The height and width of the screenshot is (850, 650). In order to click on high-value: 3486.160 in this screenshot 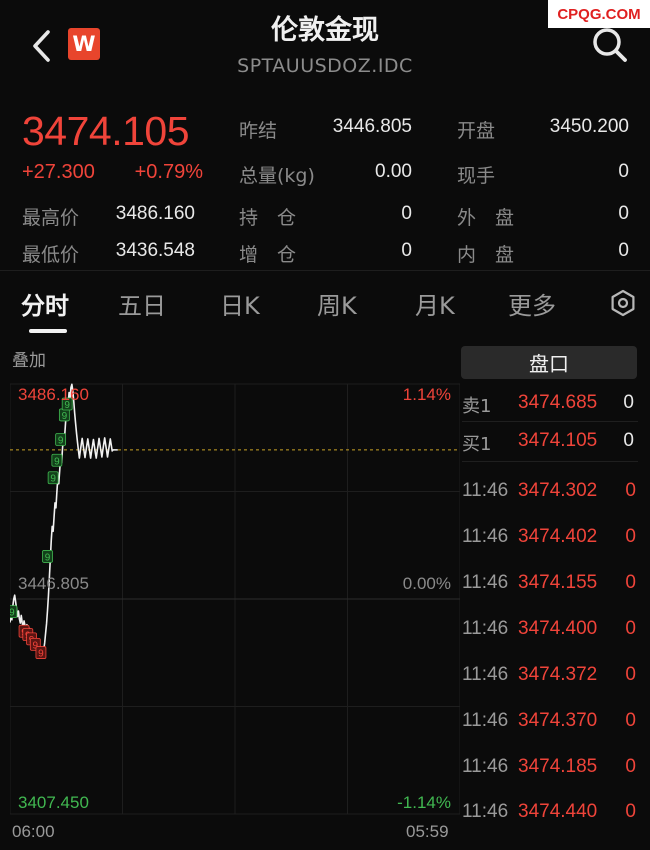, I will do `click(155, 213)`.